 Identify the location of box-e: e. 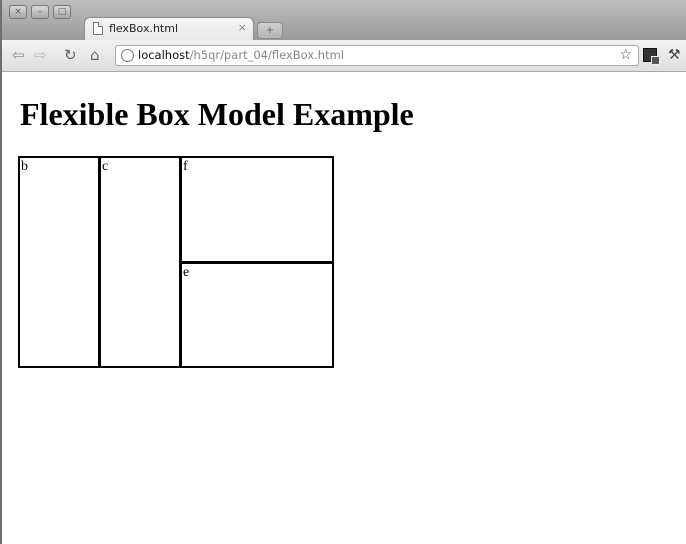
(257, 315).